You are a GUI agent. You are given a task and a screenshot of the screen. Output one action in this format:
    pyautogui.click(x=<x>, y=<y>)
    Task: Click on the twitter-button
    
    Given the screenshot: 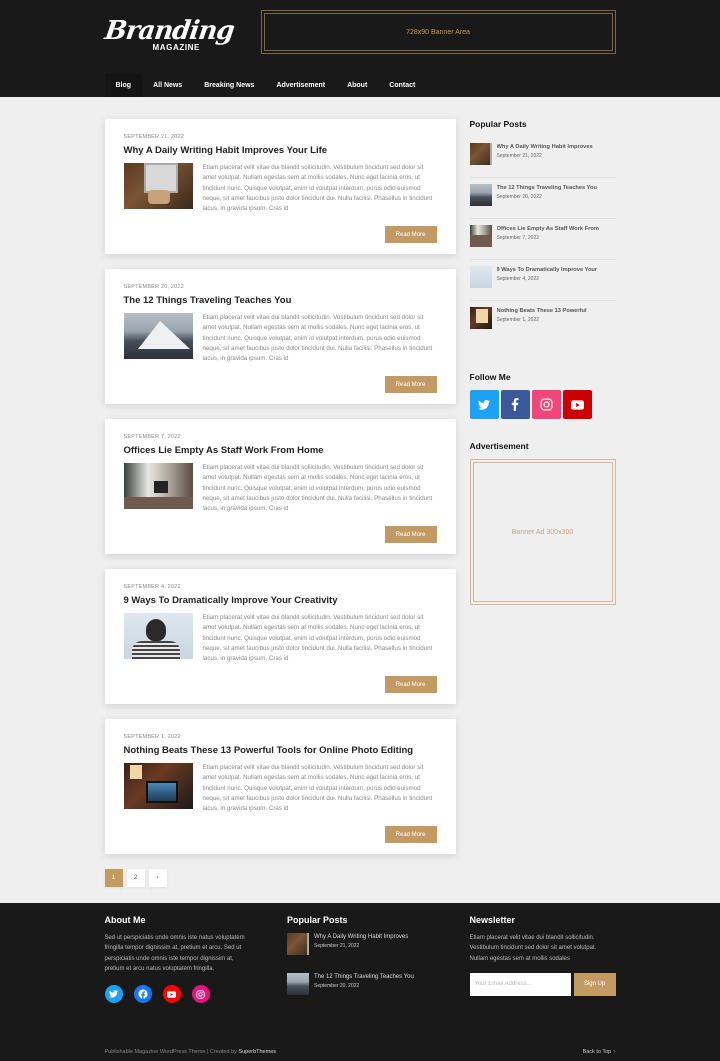 What is the action you would take?
    pyautogui.click(x=484, y=404)
    